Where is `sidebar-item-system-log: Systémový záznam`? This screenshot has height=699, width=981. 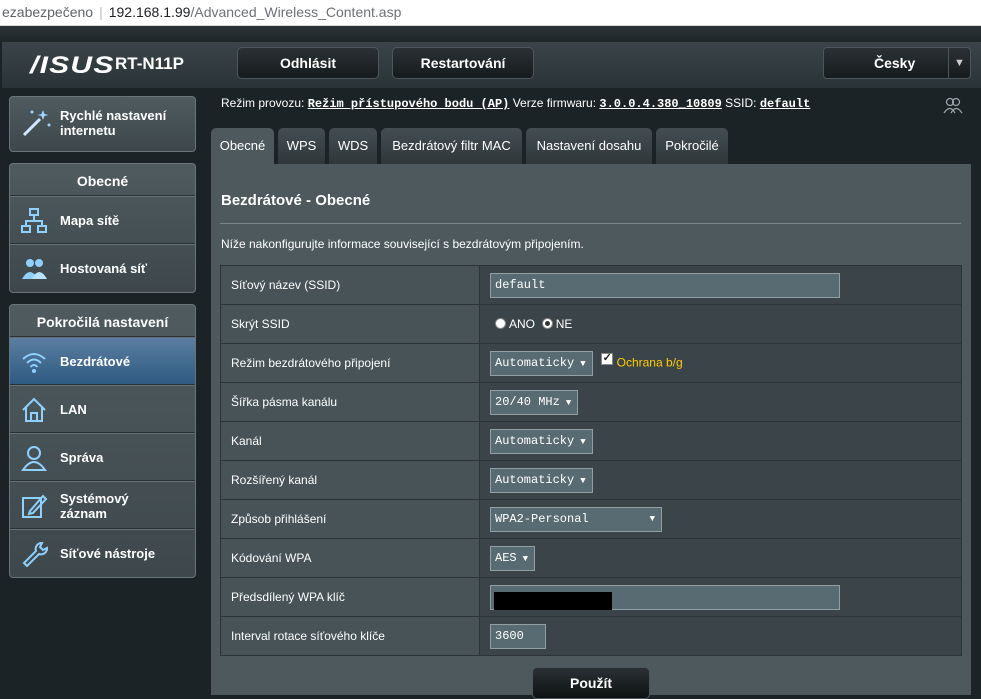
sidebar-item-system-log: Systémový záznam is located at coordinates (102, 505).